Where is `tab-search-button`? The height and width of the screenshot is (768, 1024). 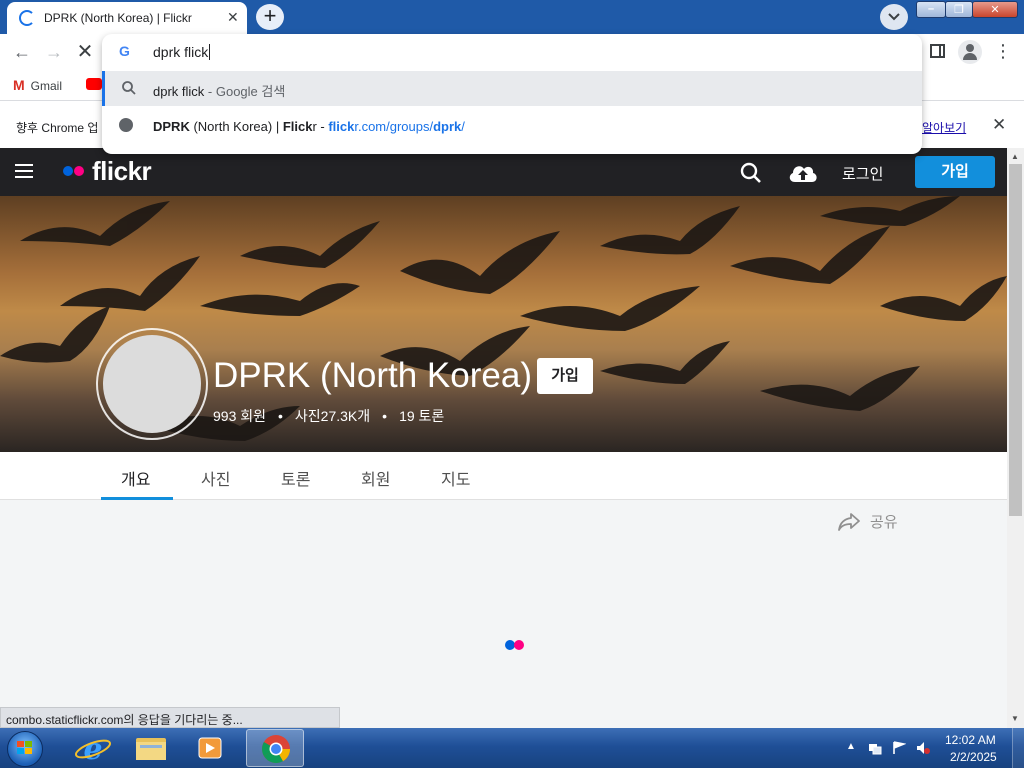
tab-search-button is located at coordinates (894, 17).